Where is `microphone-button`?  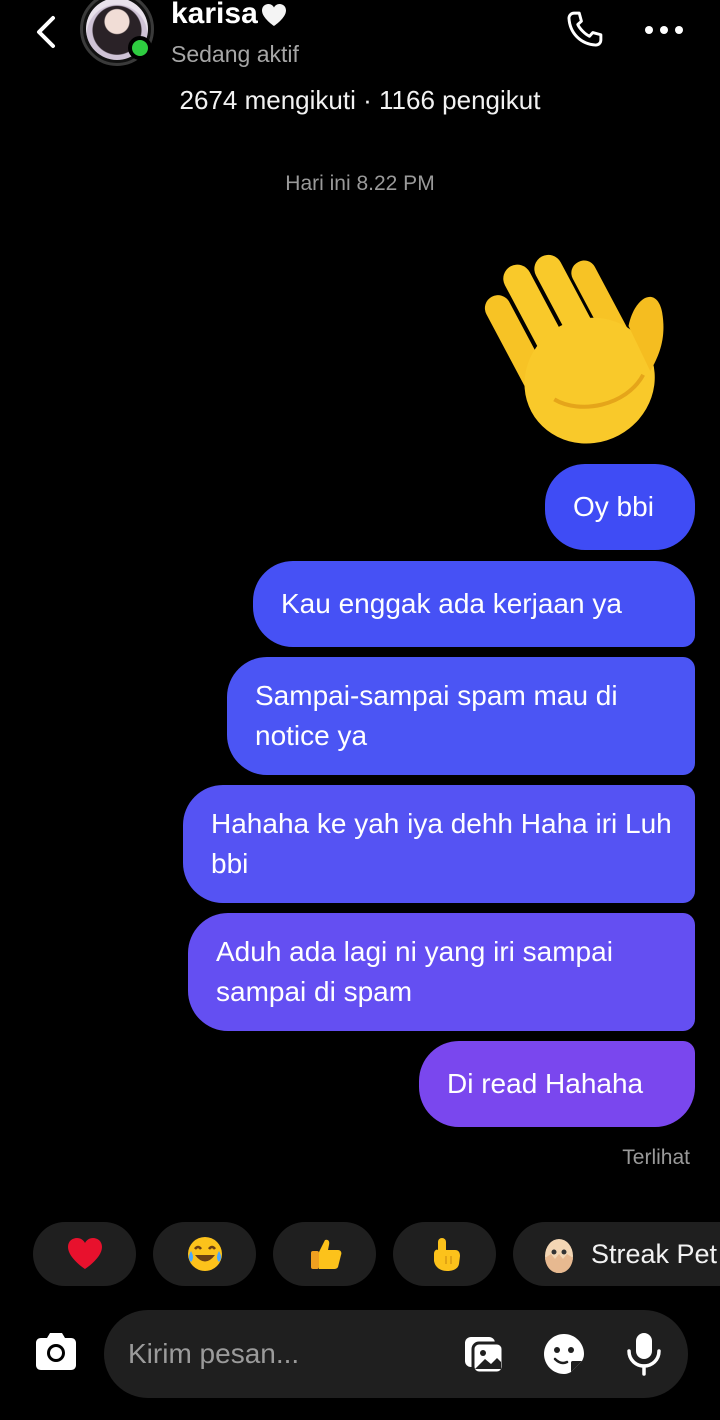
microphone-button is located at coordinates (644, 1354).